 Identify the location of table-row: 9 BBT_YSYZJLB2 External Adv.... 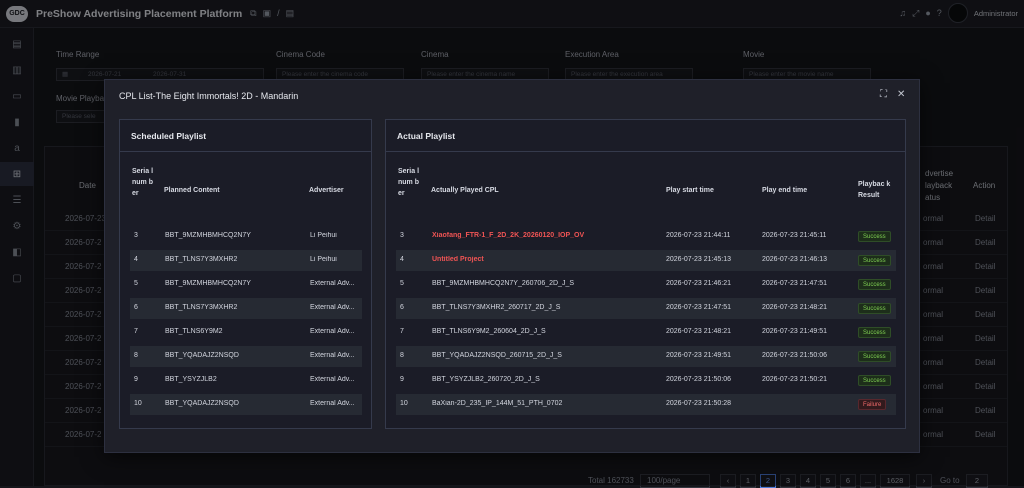
(246, 380).